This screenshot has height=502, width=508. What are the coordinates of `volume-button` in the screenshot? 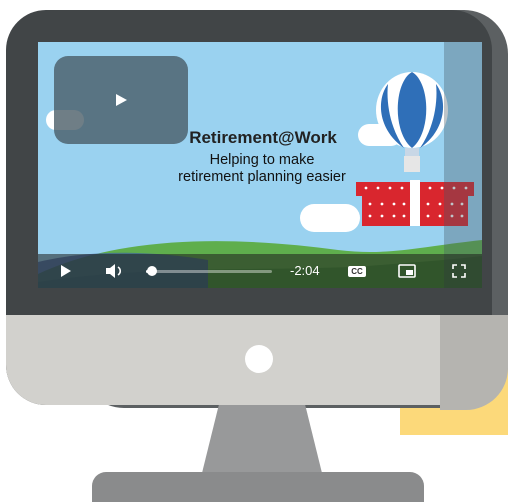 It's located at (115, 271).